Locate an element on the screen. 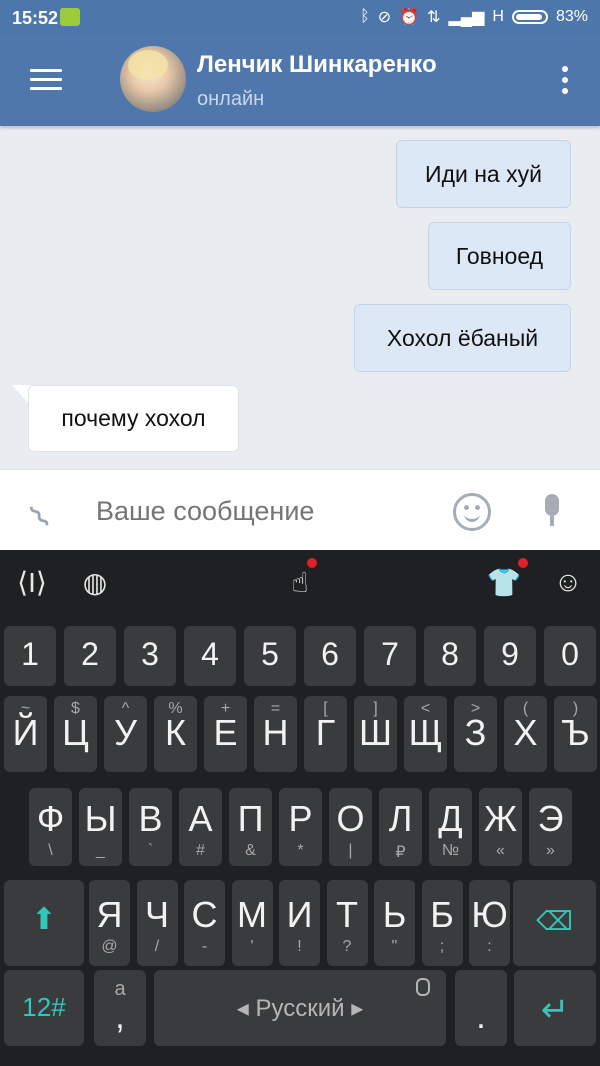  message-bubble-outgoing: Хохол ёбаный is located at coordinates (462, 338).